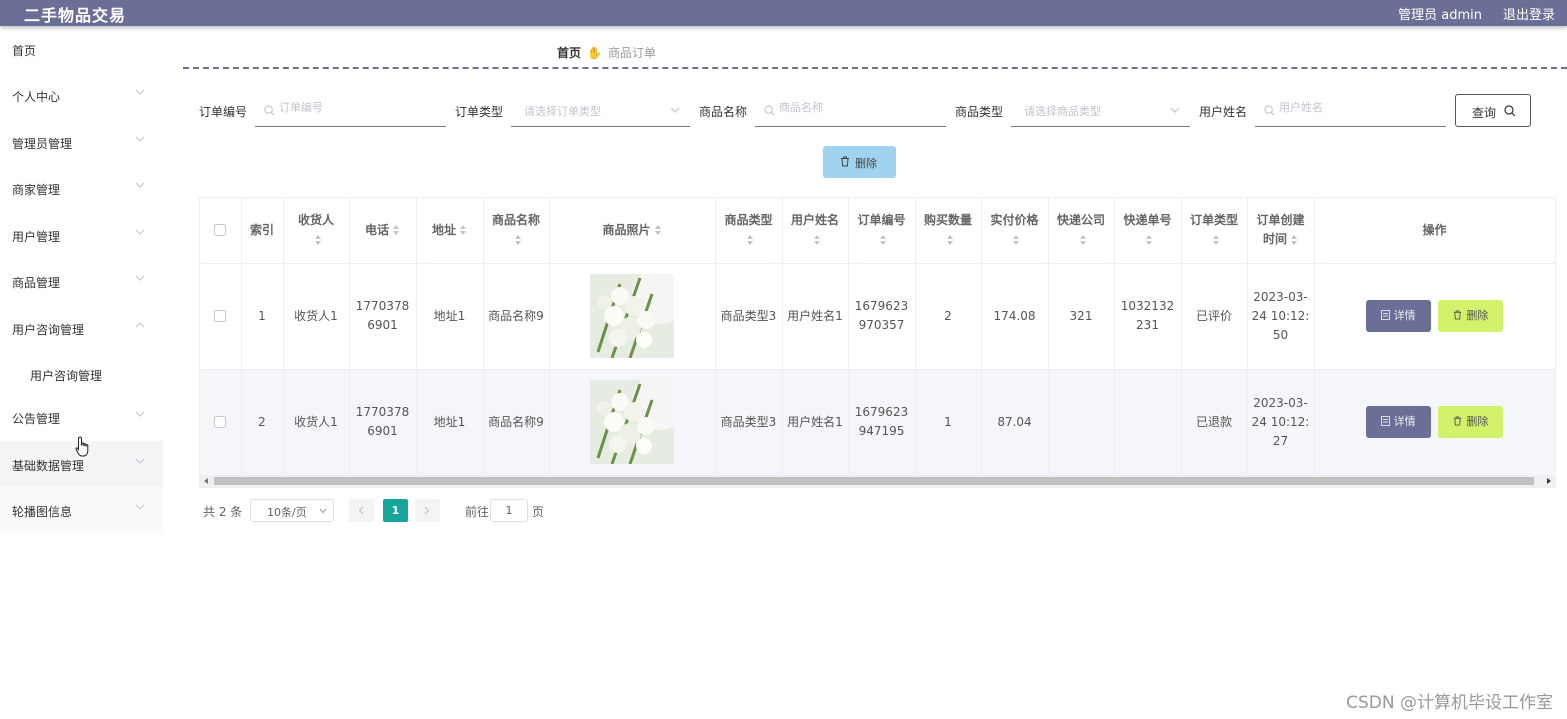 The width and height of the screenshot is (1567, 719). What do you see at coordinates (316, 231) in the screenshot?
I see `column-receiver: 收货人` at bounding box center [316, 231].